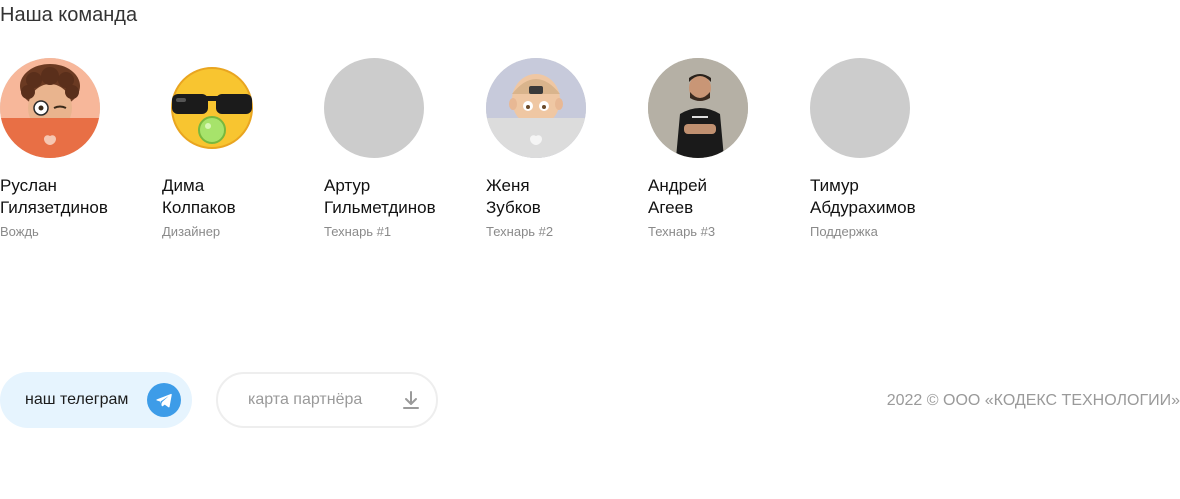 The height and width of the screenshot is (499, 1180). I want to click on member-first-name: Тимур, so click(834, 185).